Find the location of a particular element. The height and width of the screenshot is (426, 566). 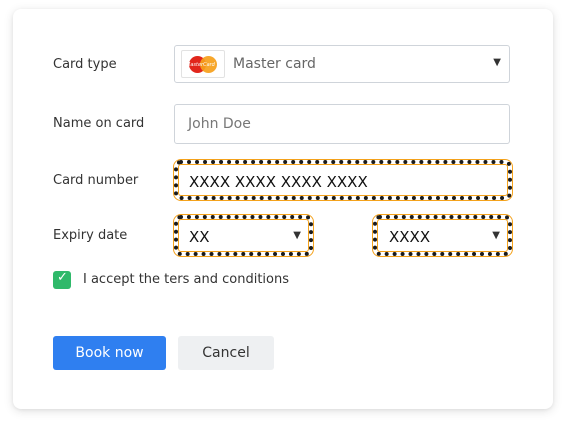

card-number-input: XXXX XXXX XXXX XXXX is located at coordinates (343, 180).